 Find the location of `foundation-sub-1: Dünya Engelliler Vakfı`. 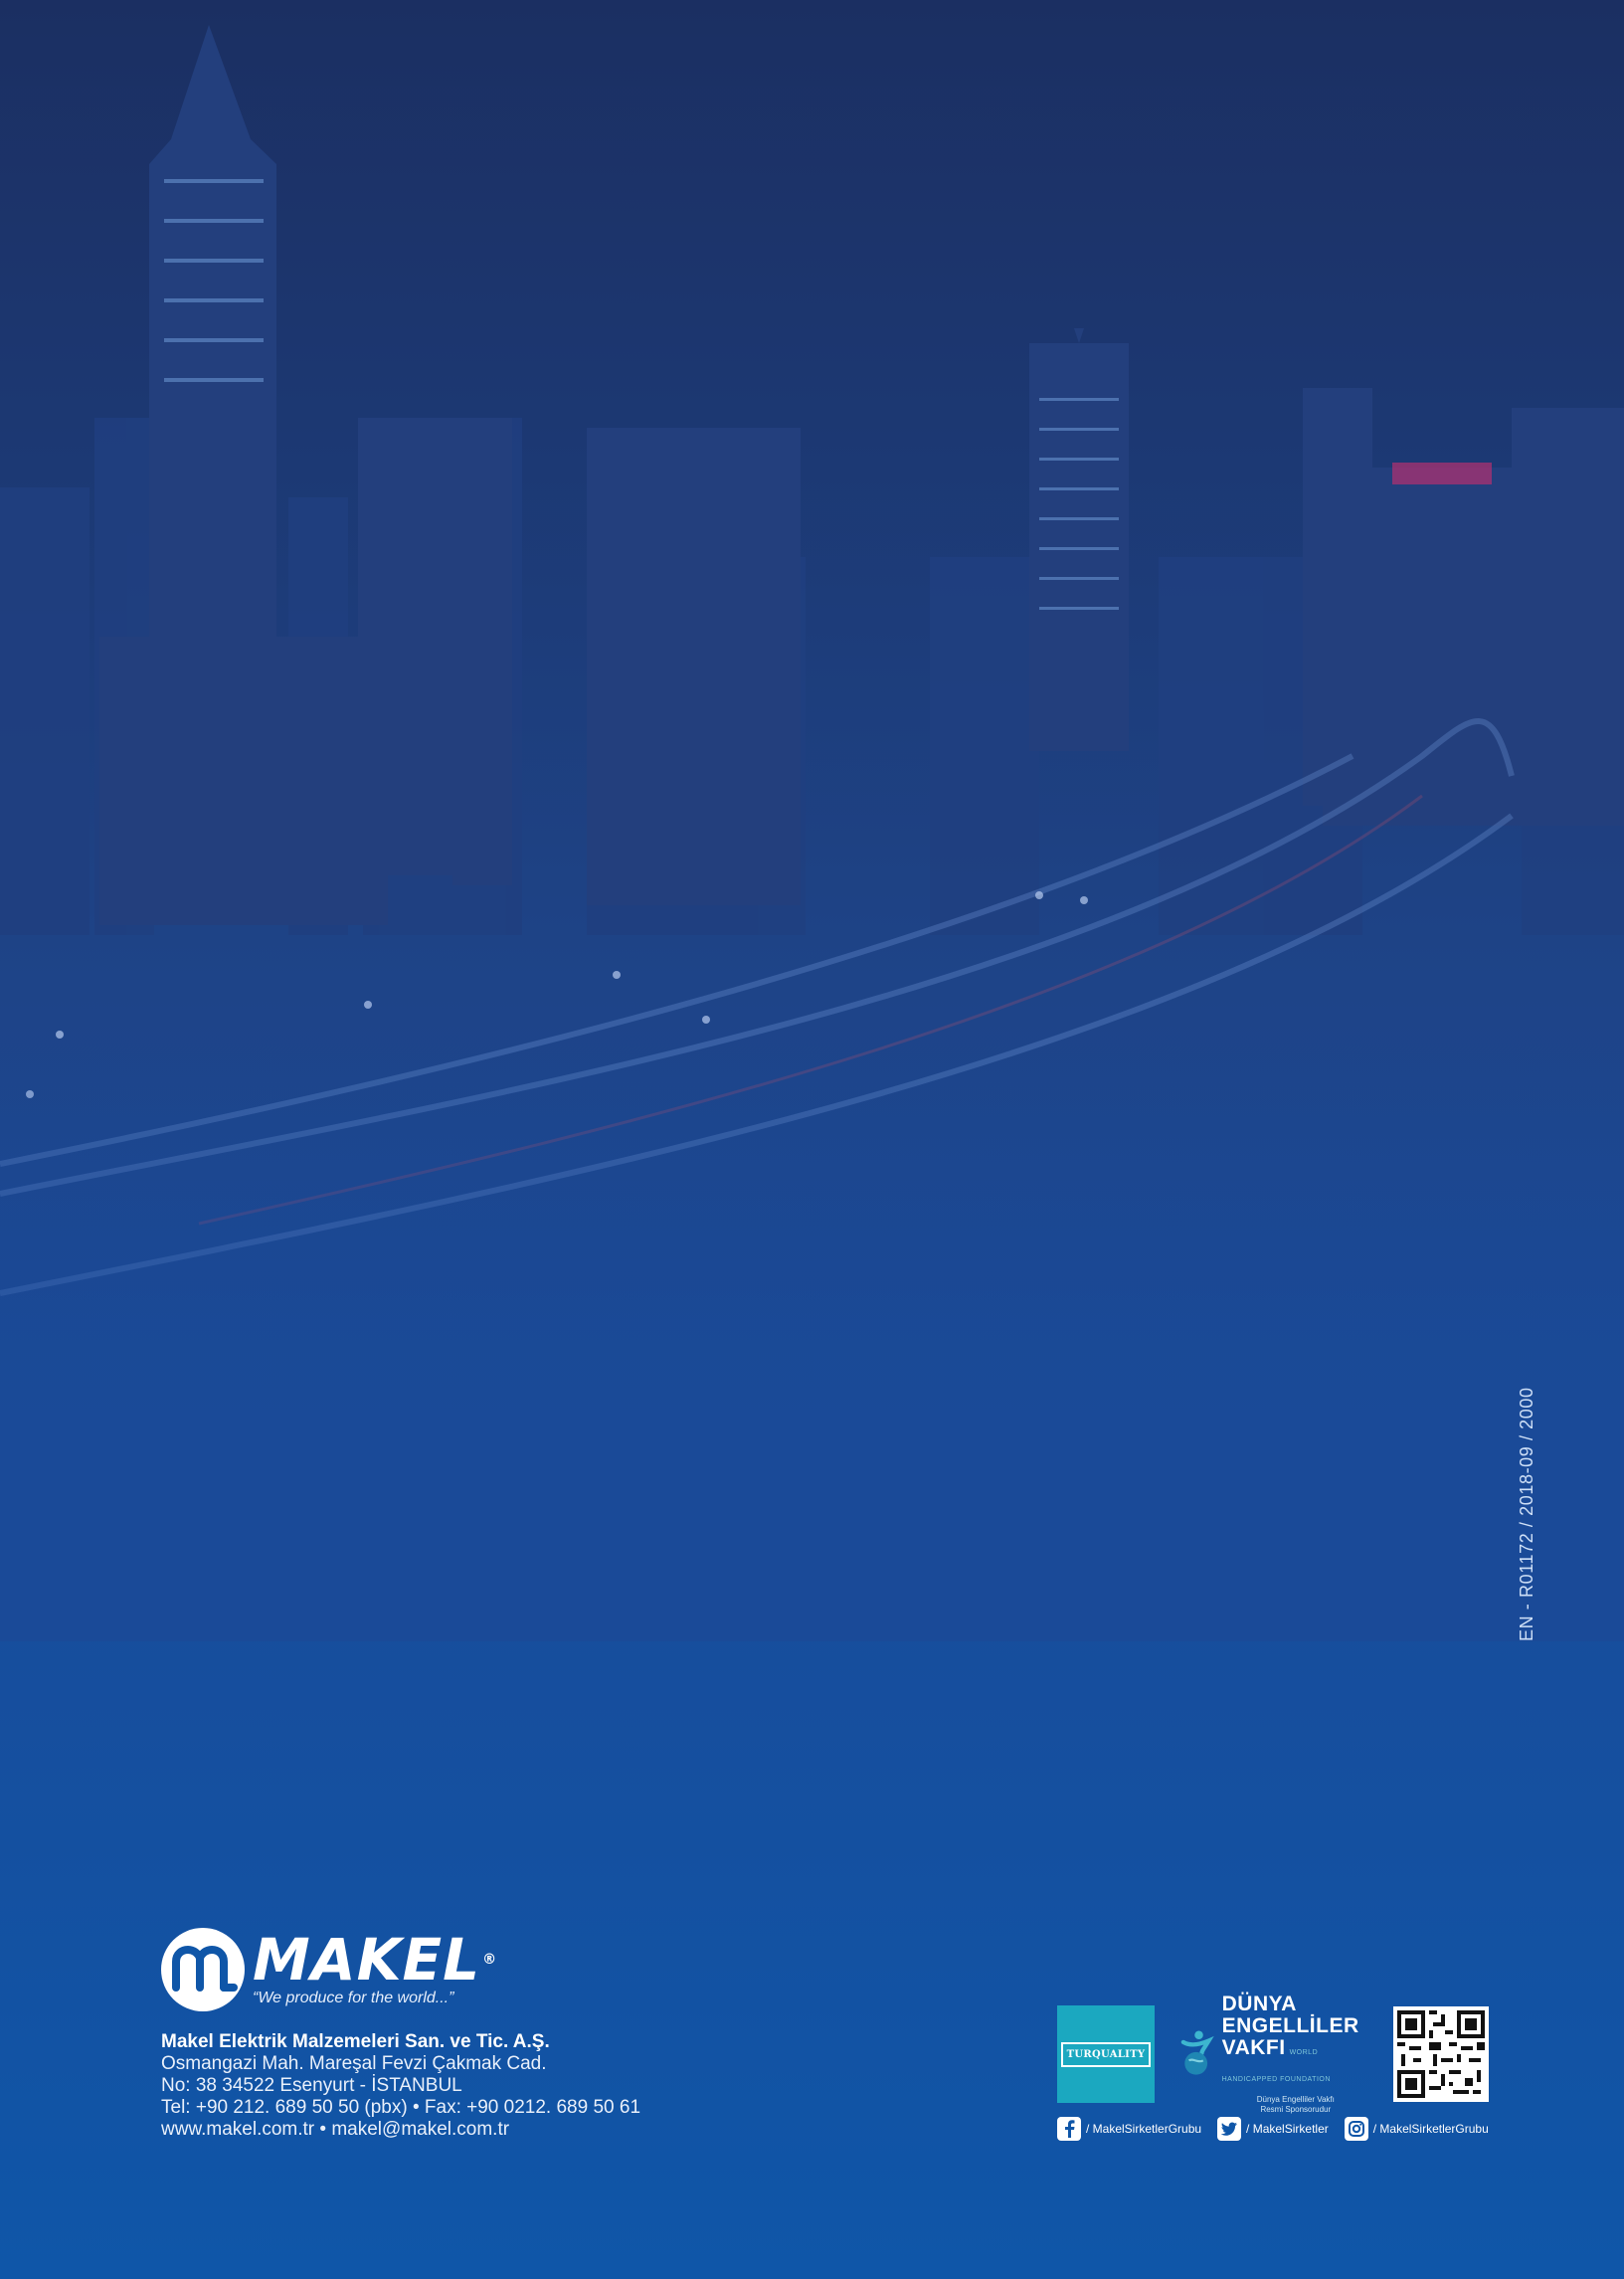

foundation-sub-1: Dünya Engelliler Vakfı is located at coordinates (1295, 2099).